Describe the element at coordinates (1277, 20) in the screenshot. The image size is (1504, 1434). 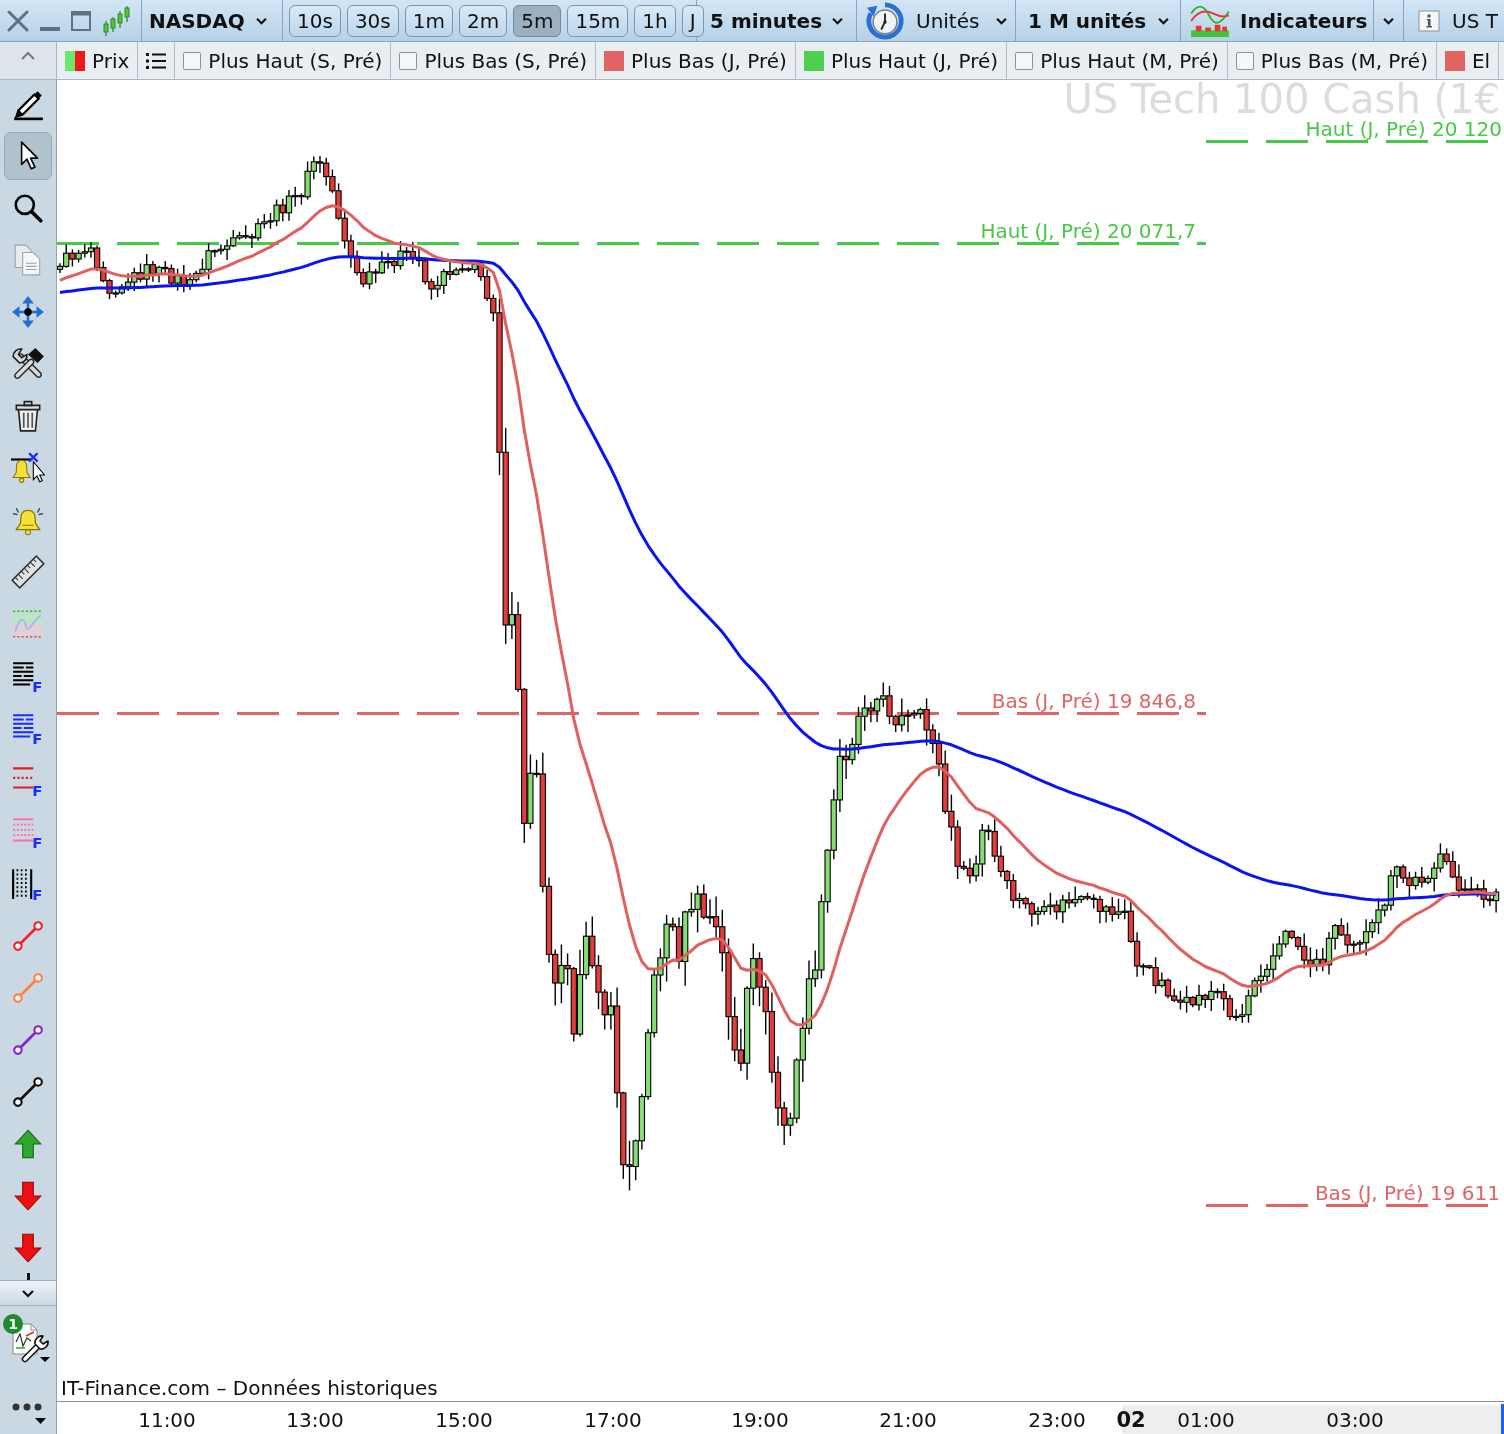
I see `indicators-button: Indicateurs` at that location.